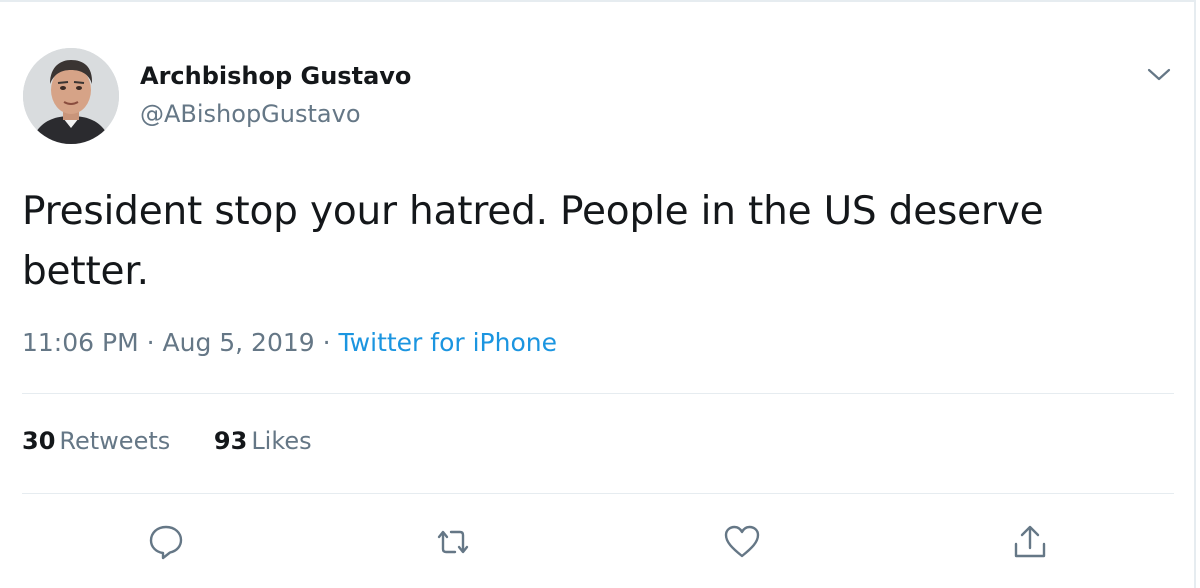  I want to click on retweets-count: 30, so click(39, 441).